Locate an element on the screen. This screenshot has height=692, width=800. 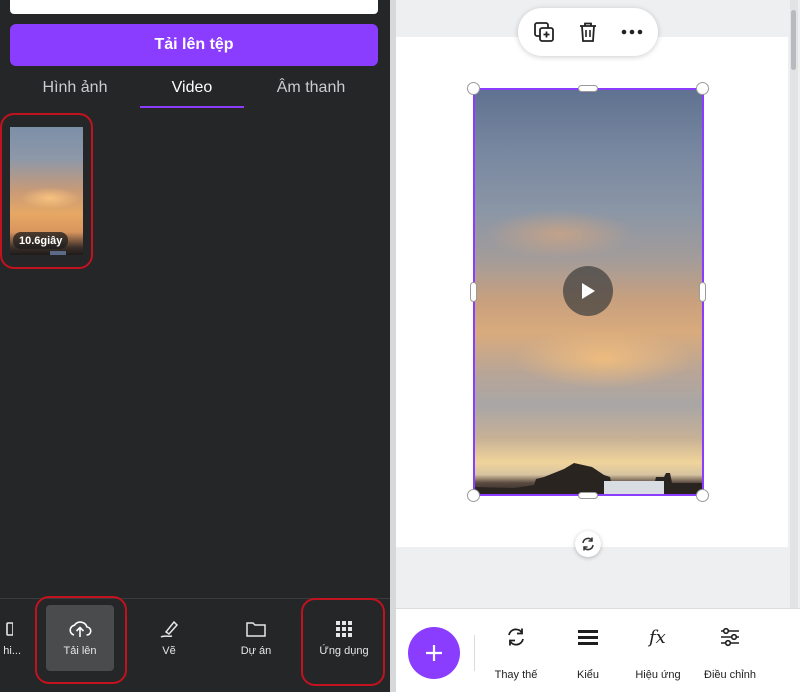
toolbar-item-label: Điều chỉnh is located at coordinates (730, 675).